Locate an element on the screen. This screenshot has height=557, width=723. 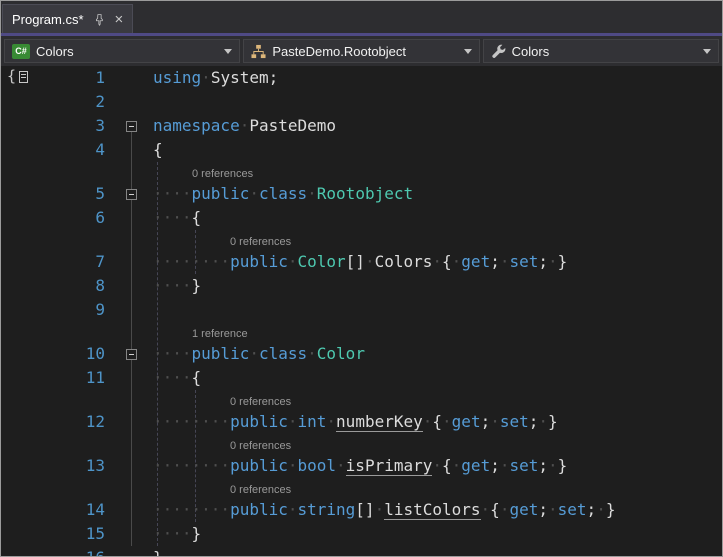
project-dropdown-label: Colors is located at coordinates (55, 51).